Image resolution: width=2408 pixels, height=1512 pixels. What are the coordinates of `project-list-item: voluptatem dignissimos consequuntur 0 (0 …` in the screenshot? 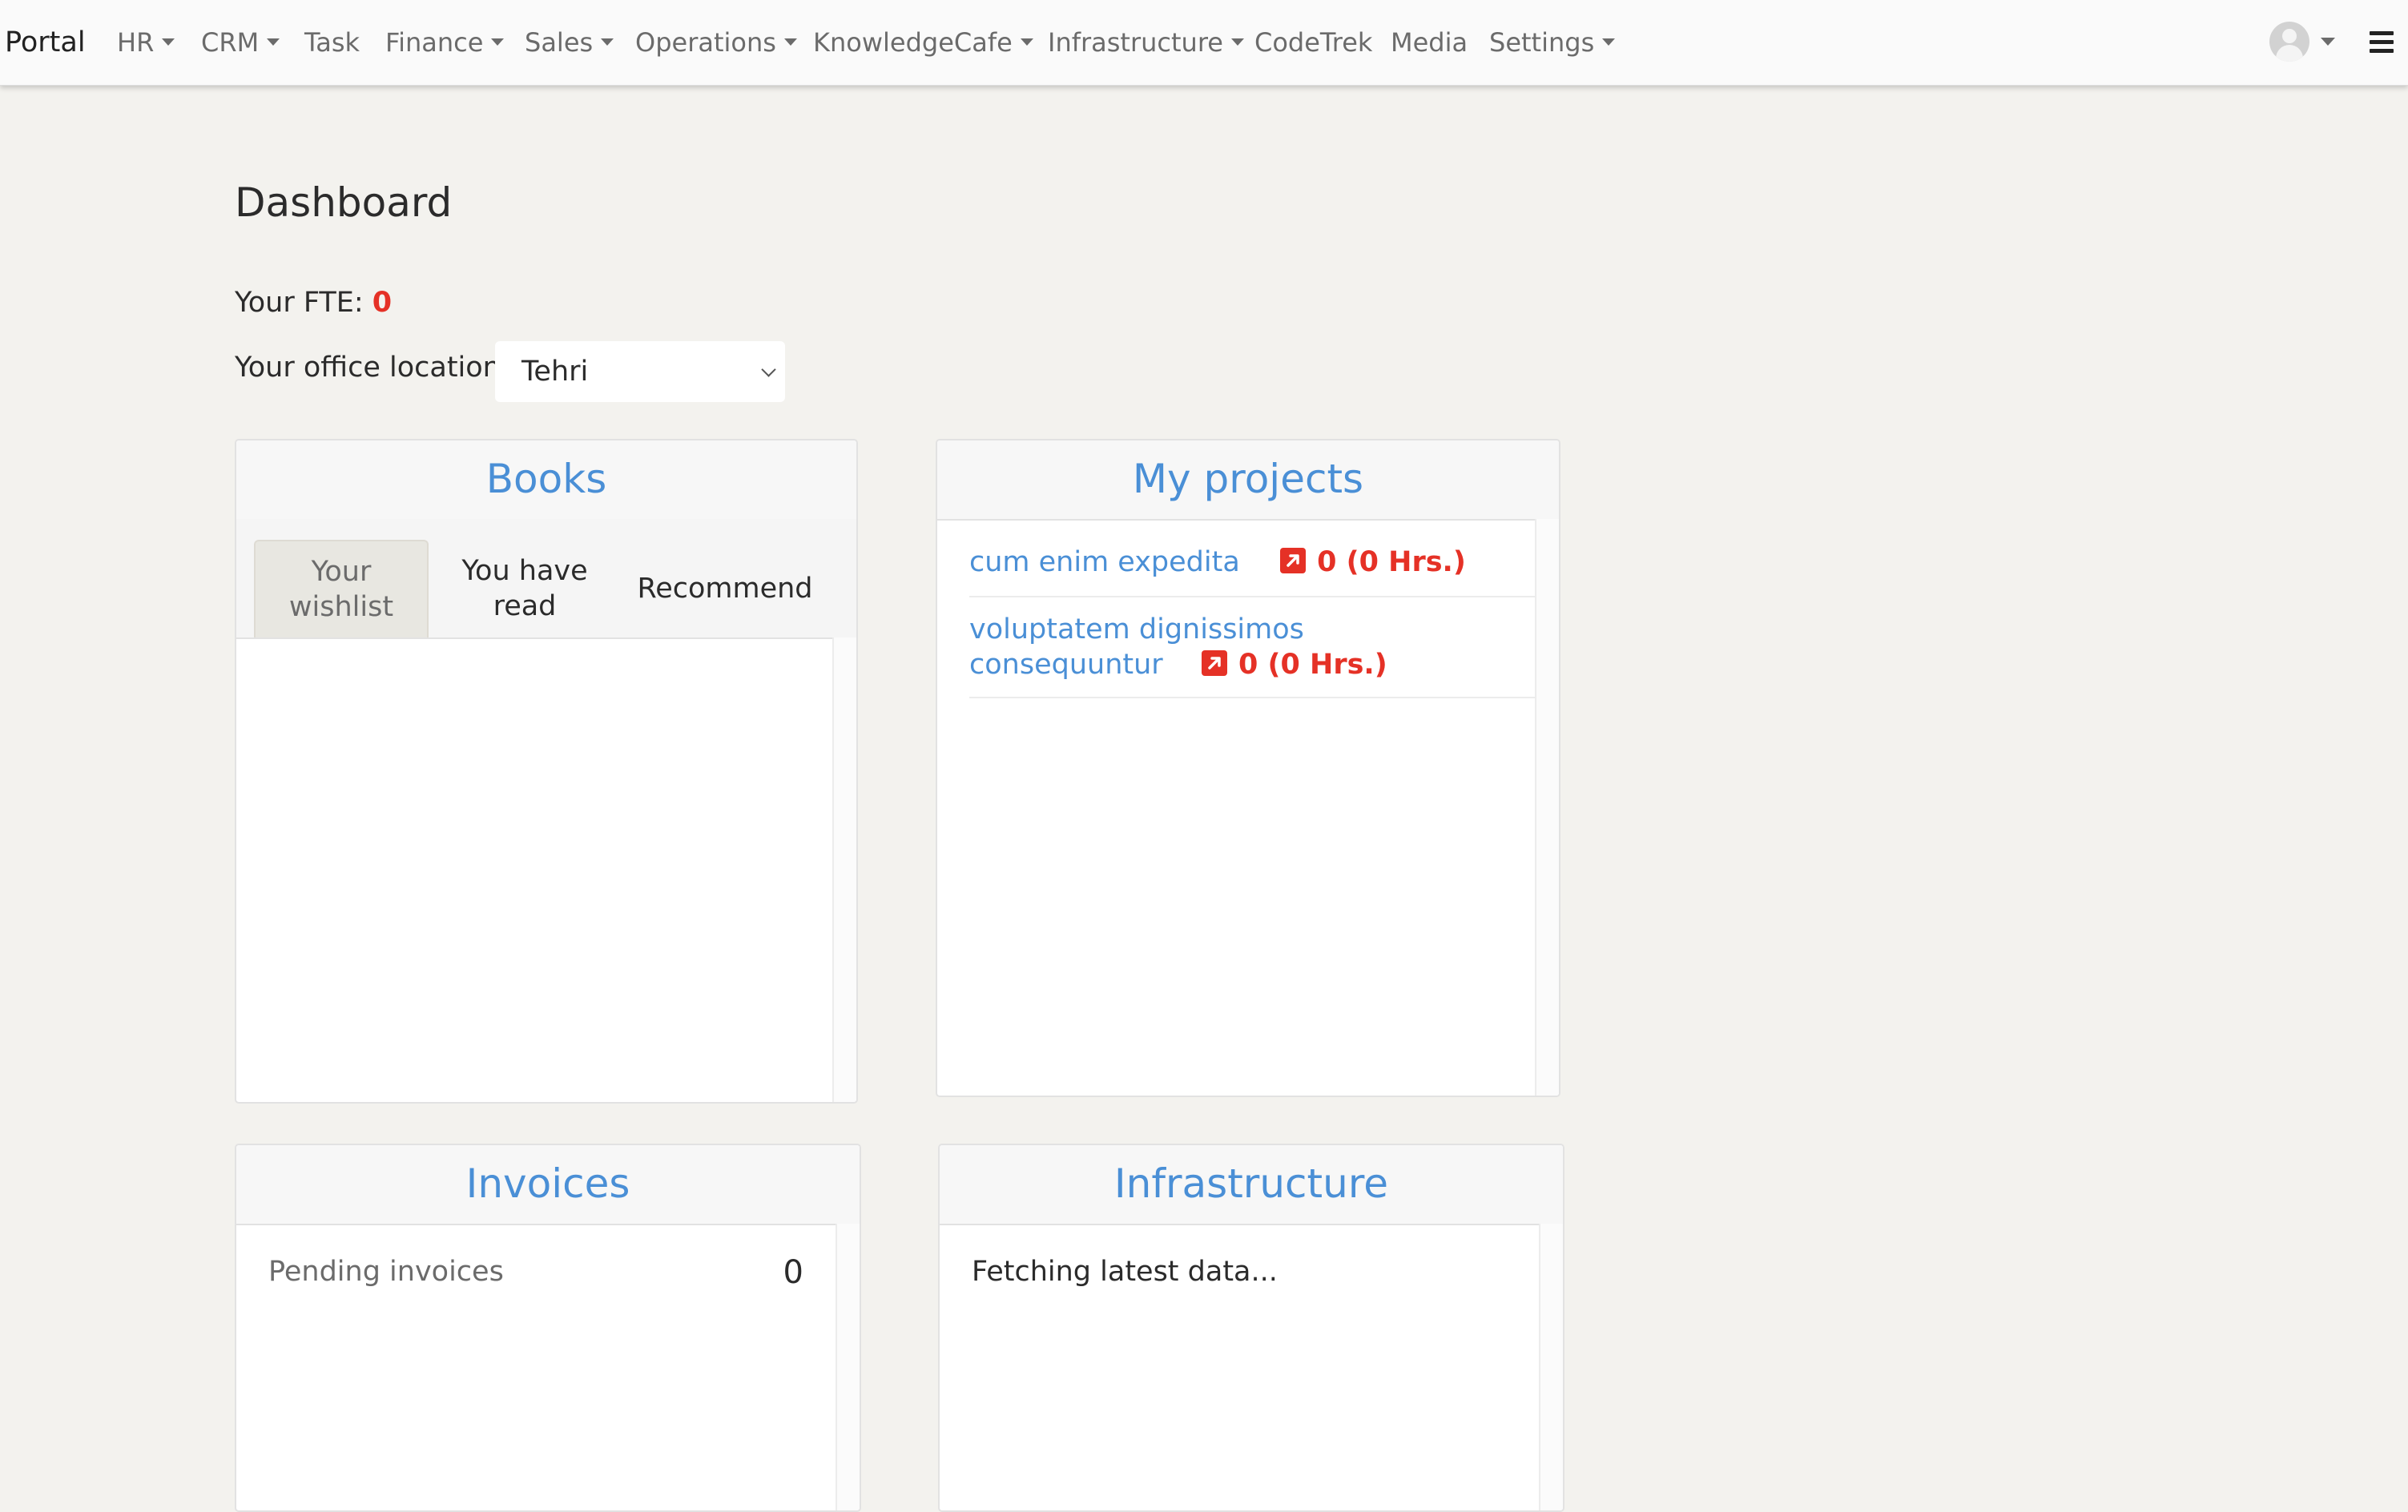 It's located at (1253, 655).